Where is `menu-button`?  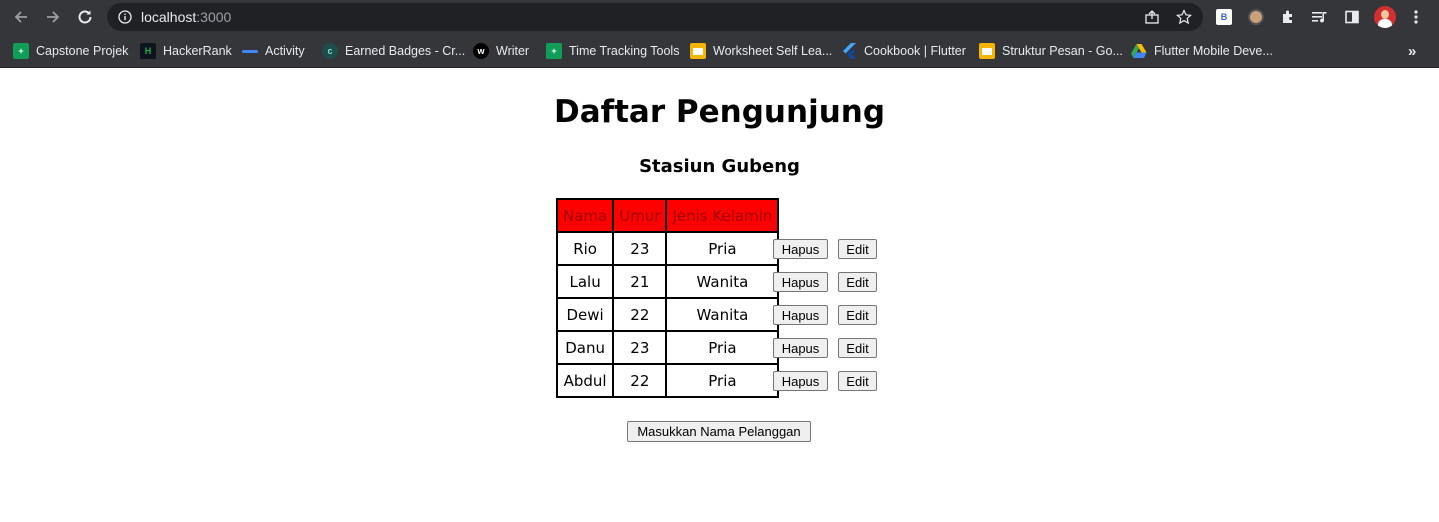 menu-button is located at coordinates (1416, 17).